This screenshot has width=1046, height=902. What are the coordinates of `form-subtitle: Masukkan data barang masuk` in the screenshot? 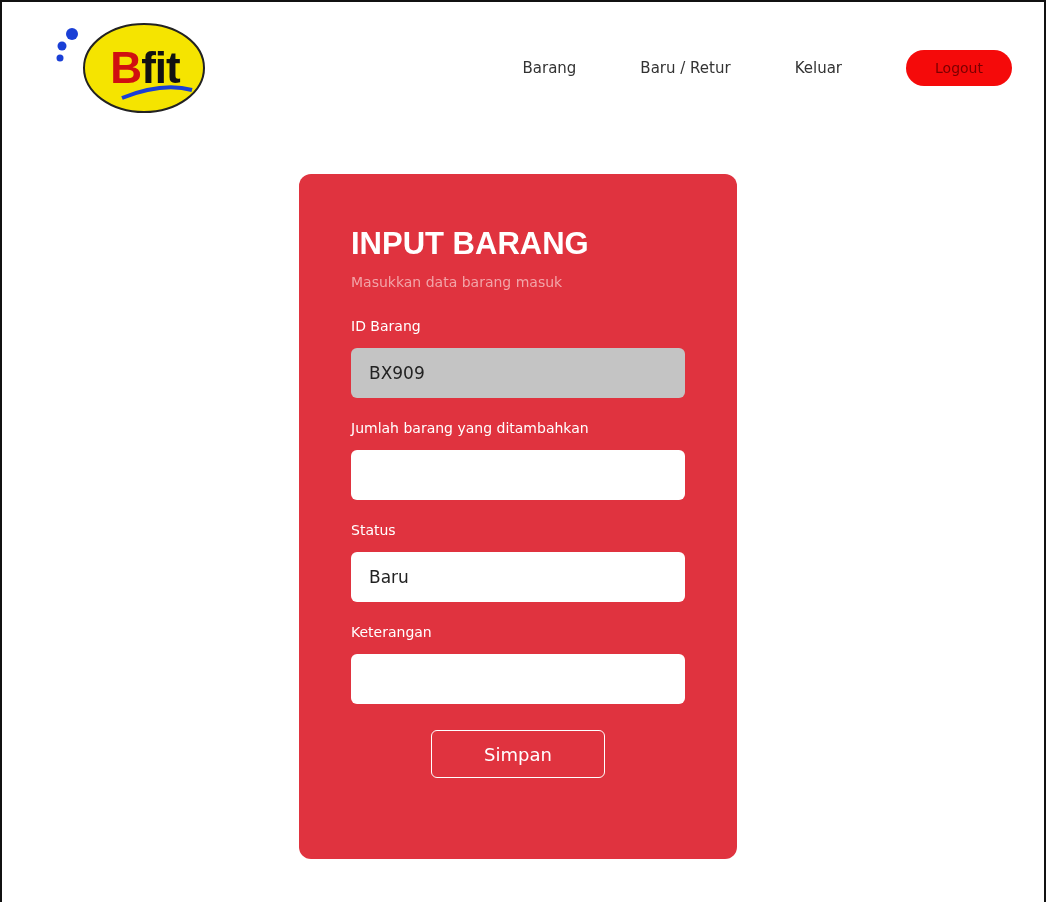 It's located at (457, 282).